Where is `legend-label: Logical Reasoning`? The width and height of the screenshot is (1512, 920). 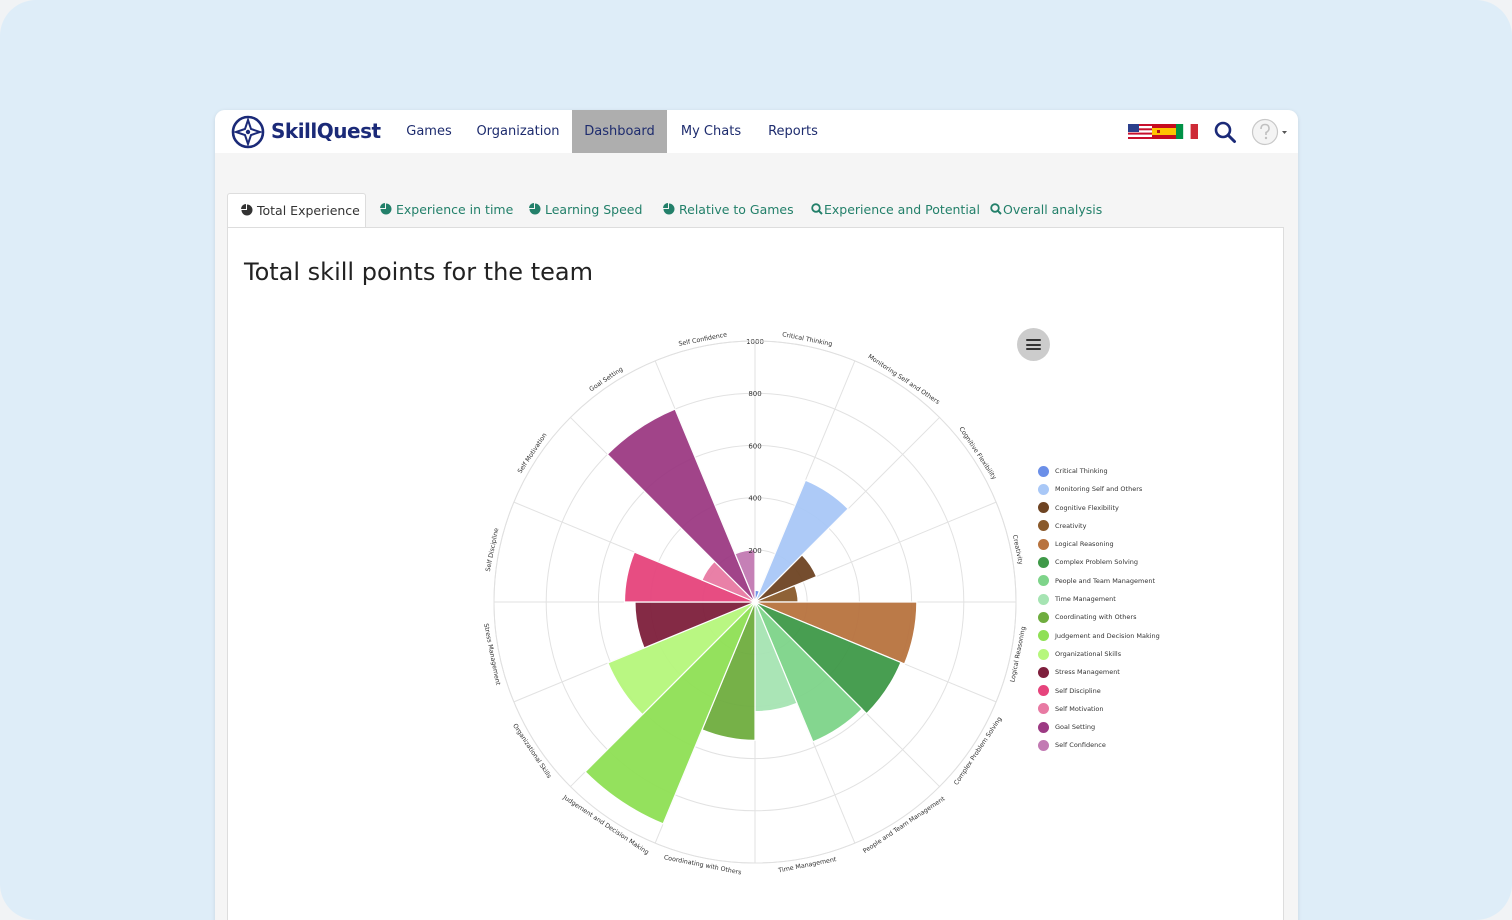
legend-label: Logical Reasoning is located at coordinates (1084, 544).